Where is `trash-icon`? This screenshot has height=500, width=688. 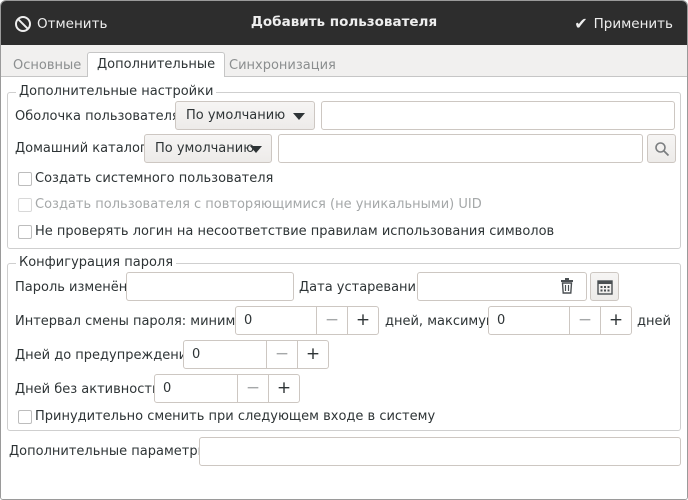 trash-icon is located at coordinates (567, 286).